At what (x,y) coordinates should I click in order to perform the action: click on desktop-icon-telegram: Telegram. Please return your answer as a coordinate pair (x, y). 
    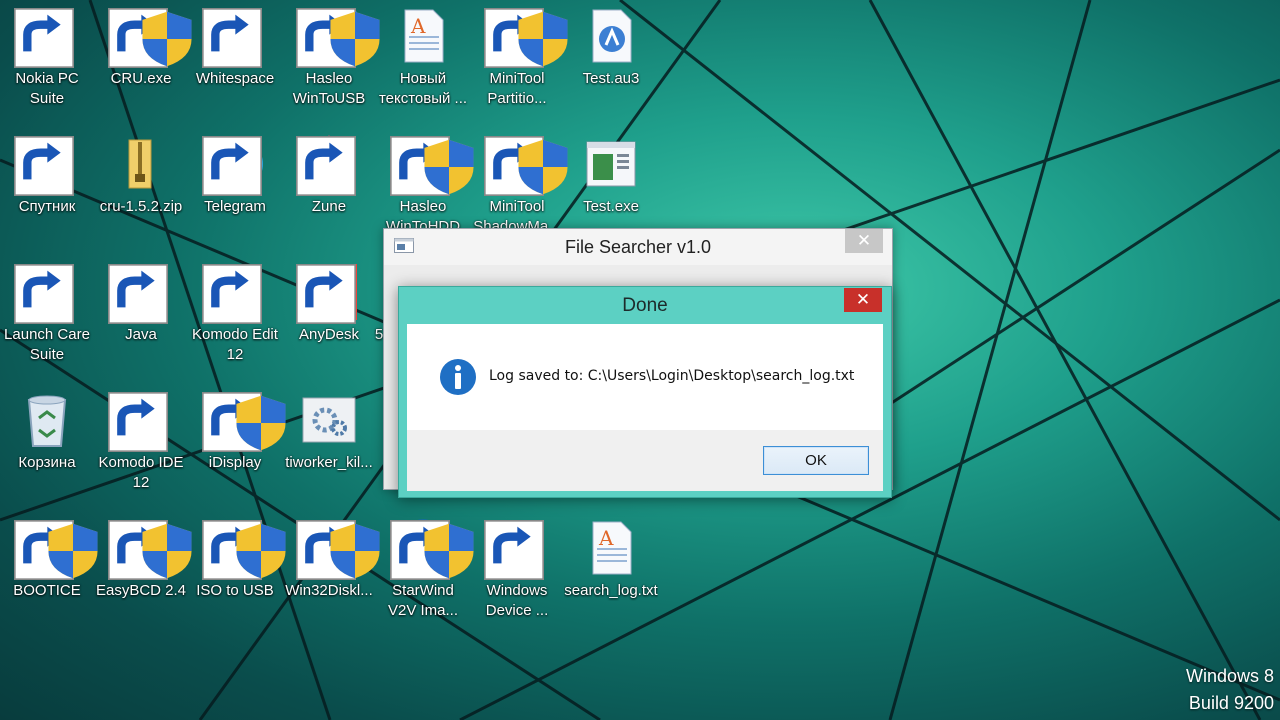
    Looking at the image, I should click on (235, 190).